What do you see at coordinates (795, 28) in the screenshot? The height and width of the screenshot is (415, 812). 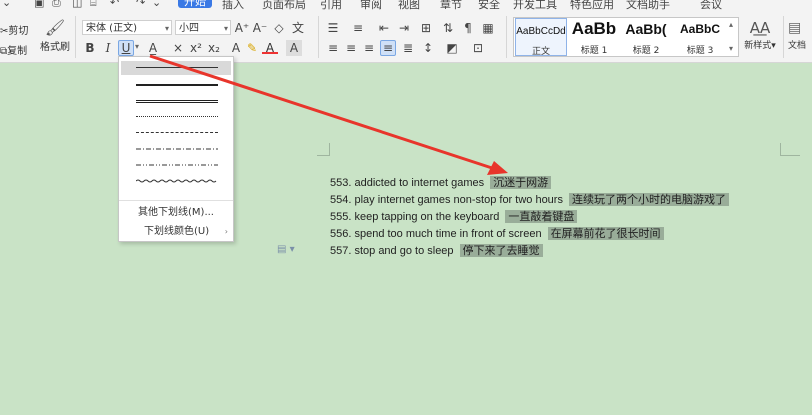 I see `document-icon: ▤` at bounding box center [795, 28].